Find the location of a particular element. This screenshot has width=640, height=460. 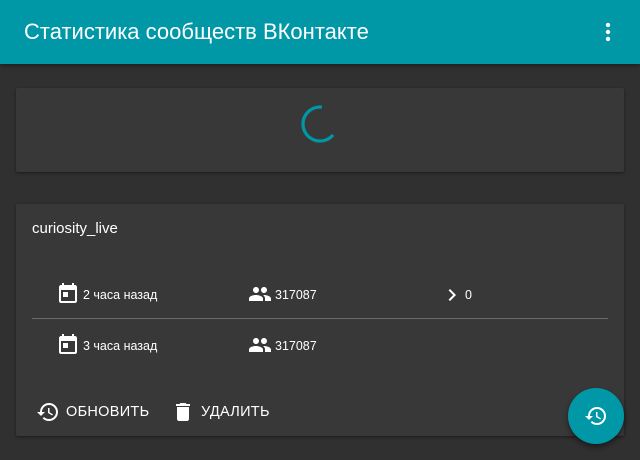

stats-date: 2 часа назад is located at coordinates (120, 295).